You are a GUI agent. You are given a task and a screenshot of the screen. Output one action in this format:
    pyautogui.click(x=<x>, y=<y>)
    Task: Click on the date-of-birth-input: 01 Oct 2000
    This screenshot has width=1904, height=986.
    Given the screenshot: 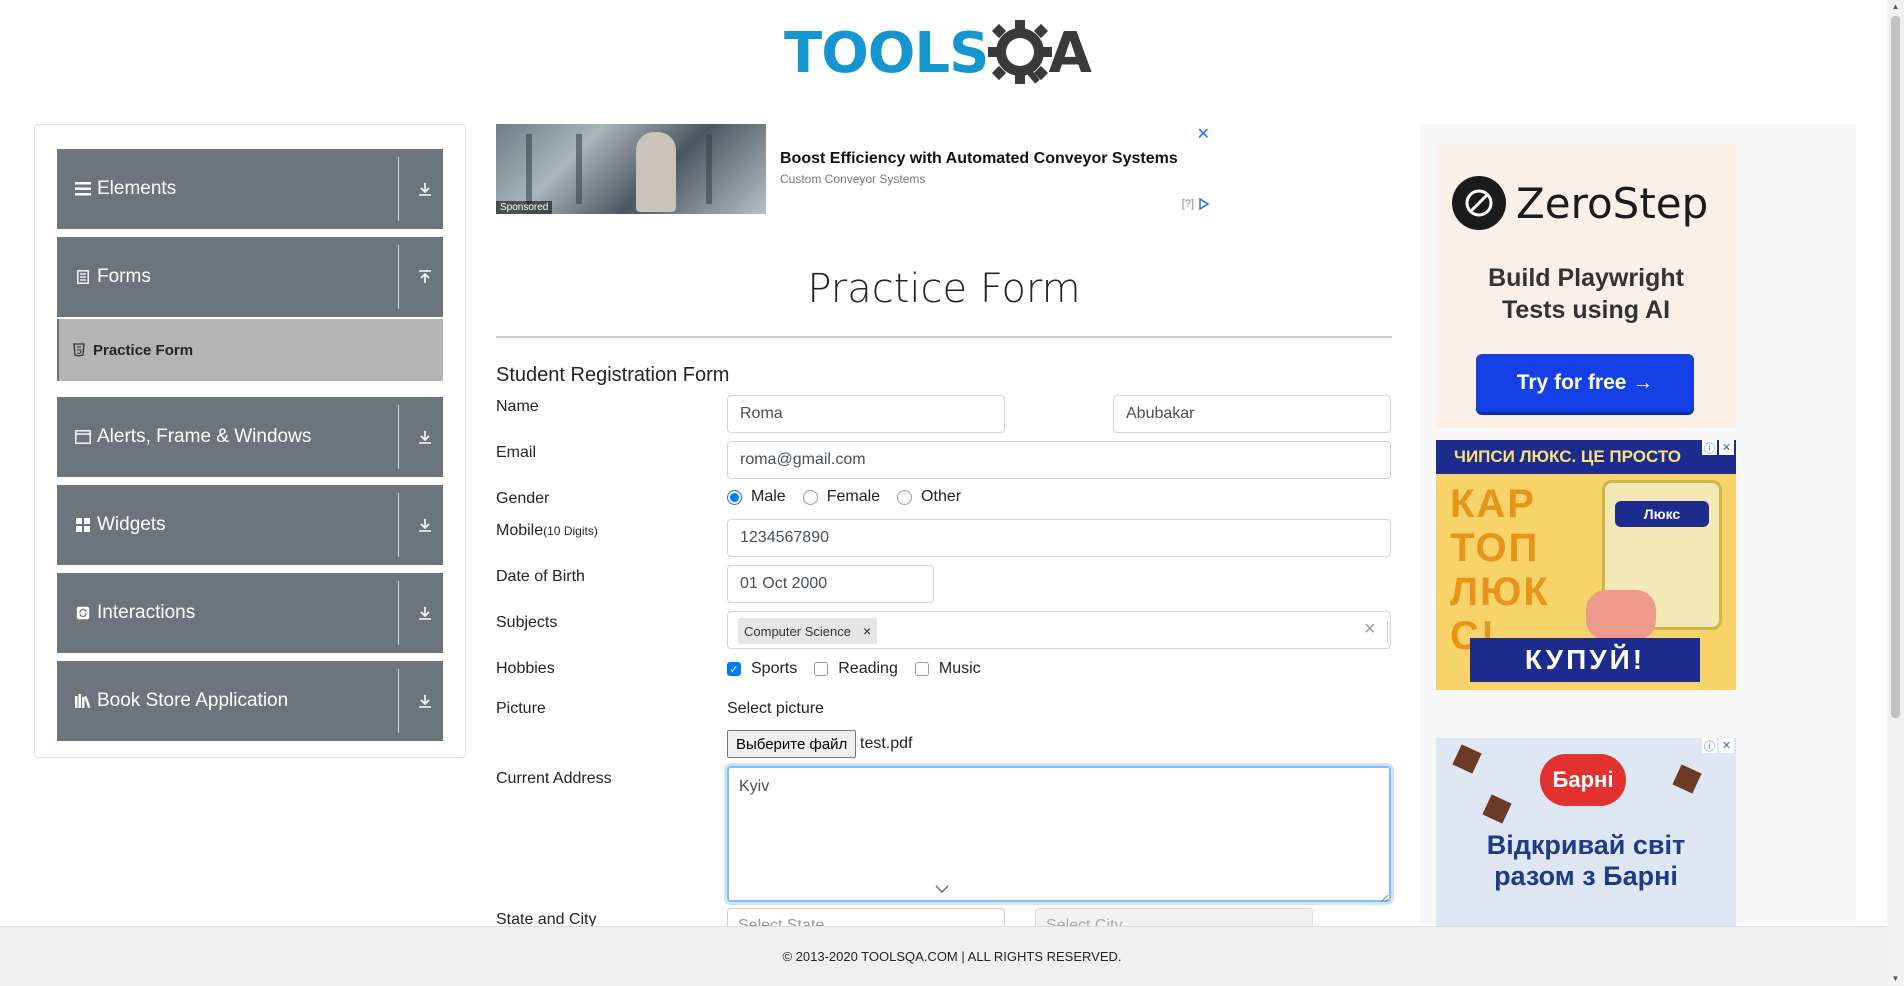 What is the action you would take?
    pyautogui.click(x=830, y=584)
    